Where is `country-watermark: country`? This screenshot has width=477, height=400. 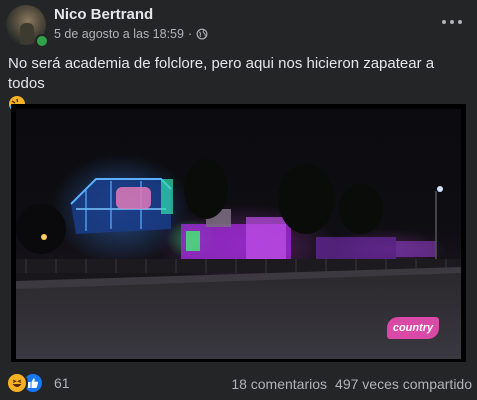
country-watermark: country is located at coordinates (413, 328).